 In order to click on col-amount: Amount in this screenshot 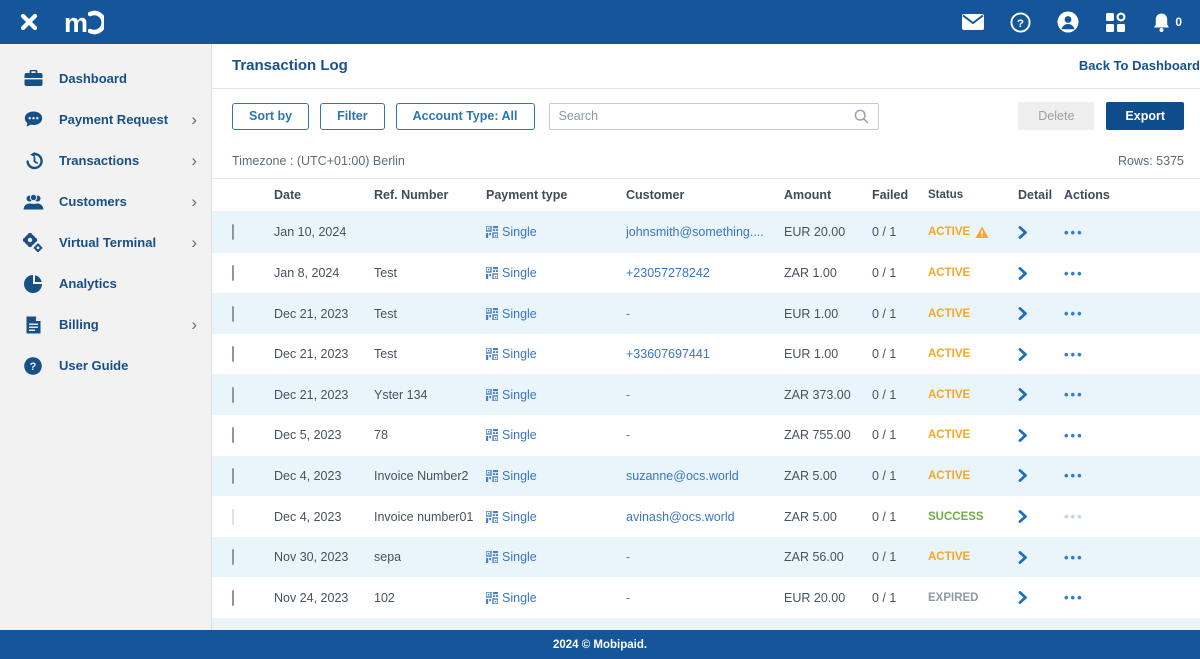, I will do `click(828, 195)`.